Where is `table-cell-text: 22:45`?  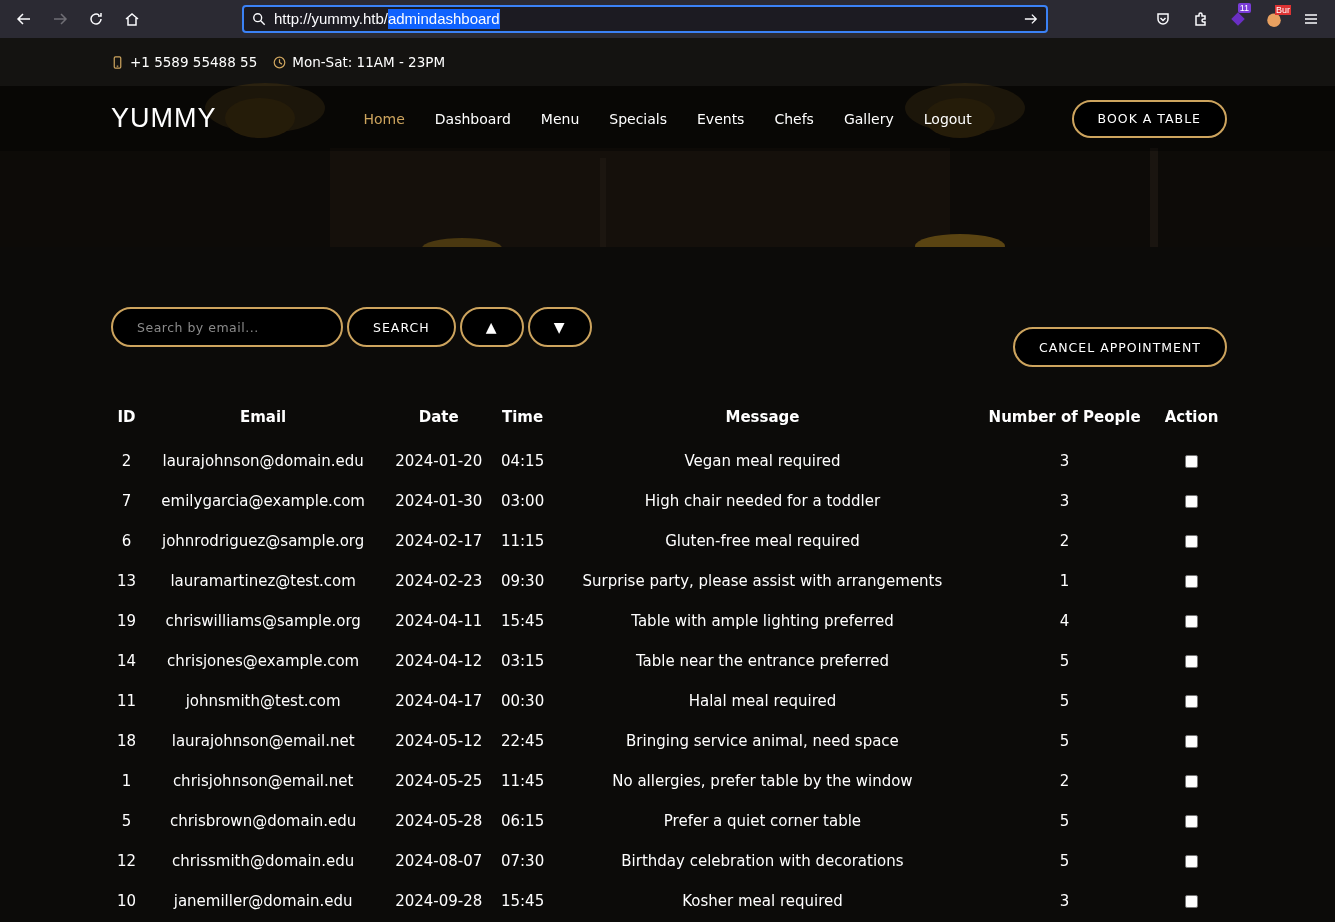 table-cell-text: 22:45 is located at coordinates (522, 741).